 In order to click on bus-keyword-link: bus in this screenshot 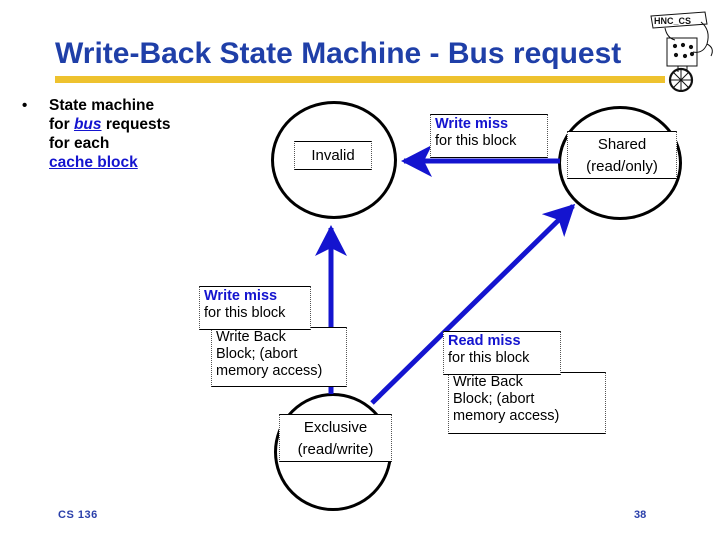, I will do `click(88, 124)`.